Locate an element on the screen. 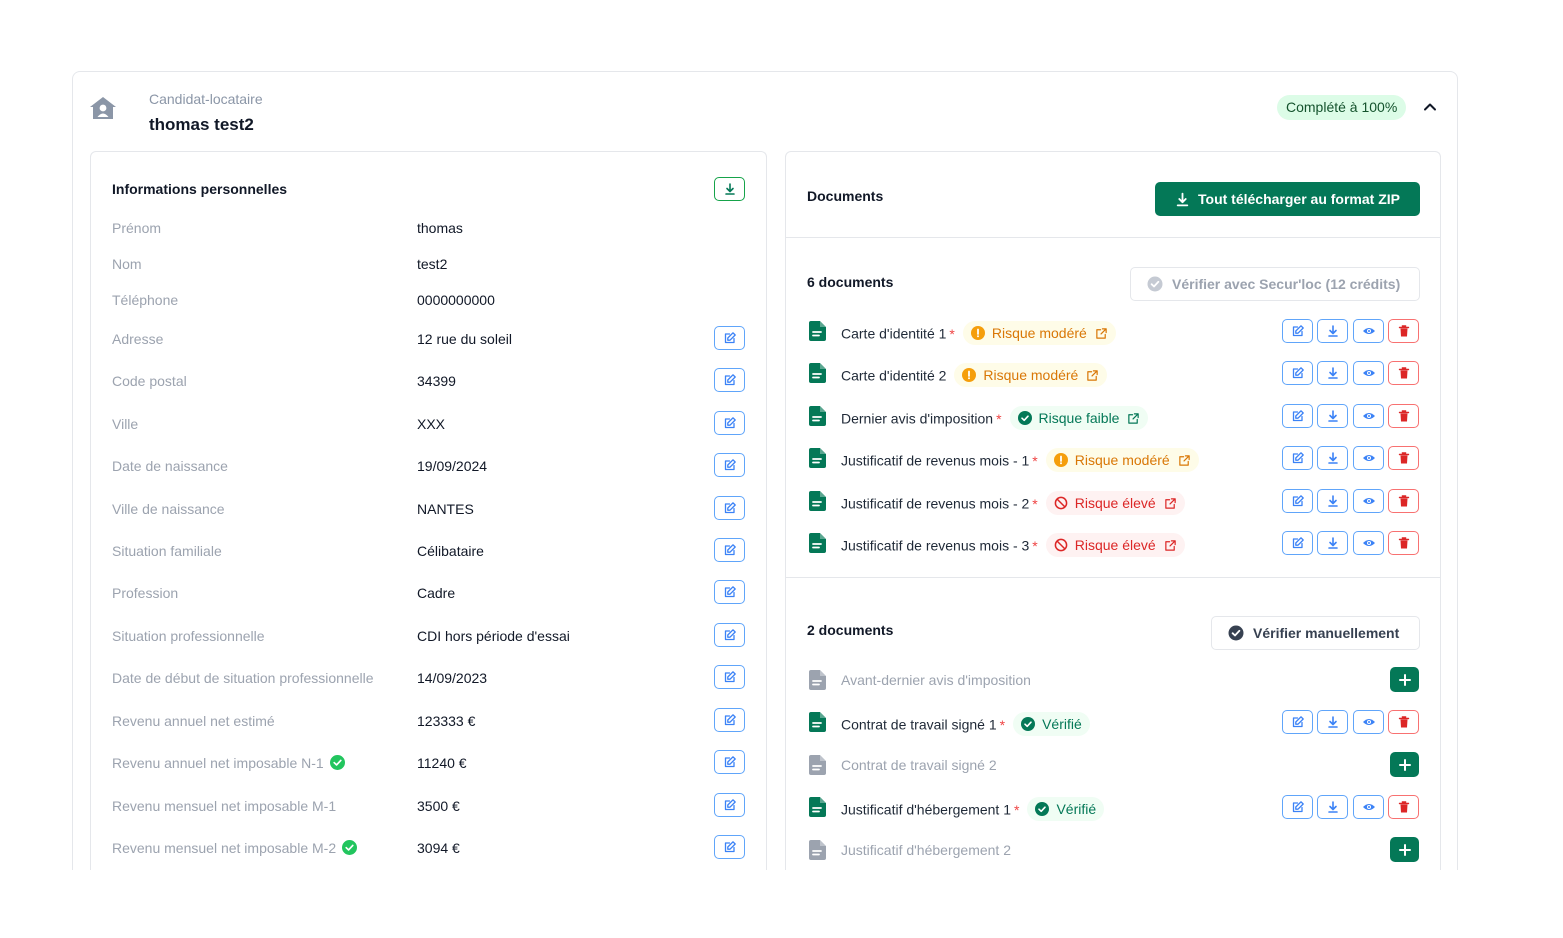  verify-securloc-label: Vérifier avec Secur'loc (12 crédits) is located at coordinates (1286, 284).